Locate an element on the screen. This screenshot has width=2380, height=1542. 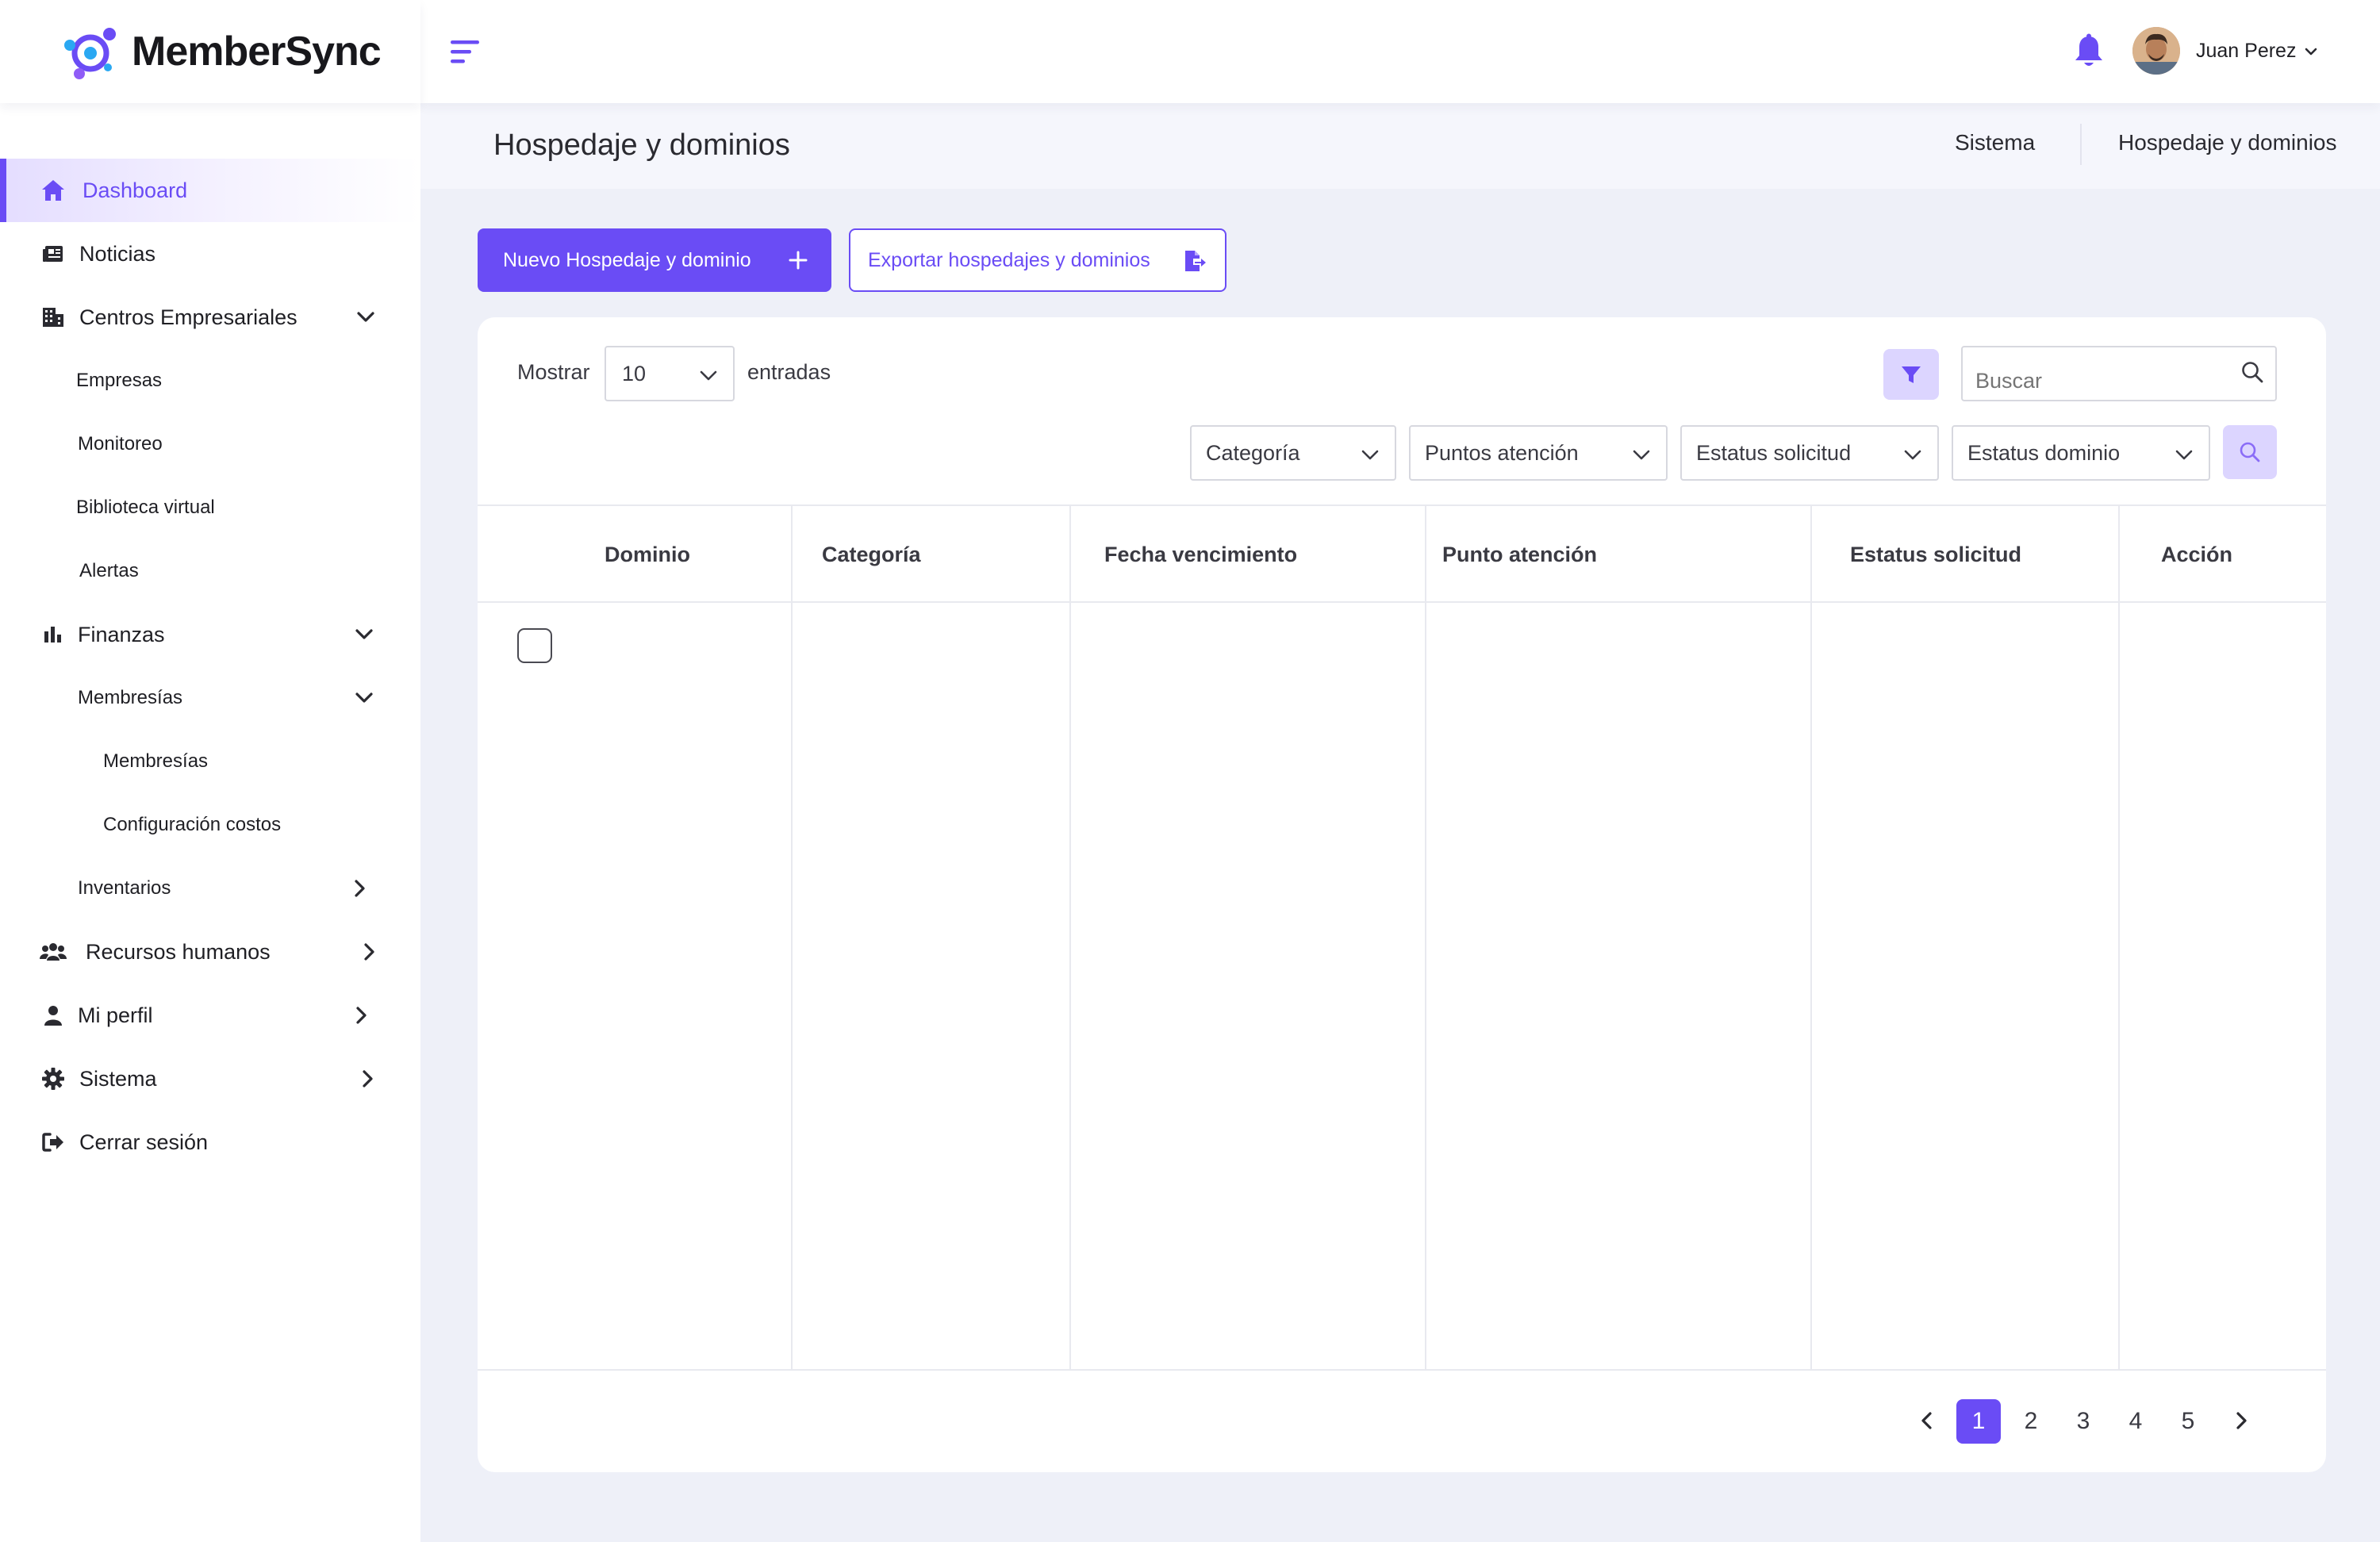
column-header-categoria: Categoría is located at coordinates (871, 555).